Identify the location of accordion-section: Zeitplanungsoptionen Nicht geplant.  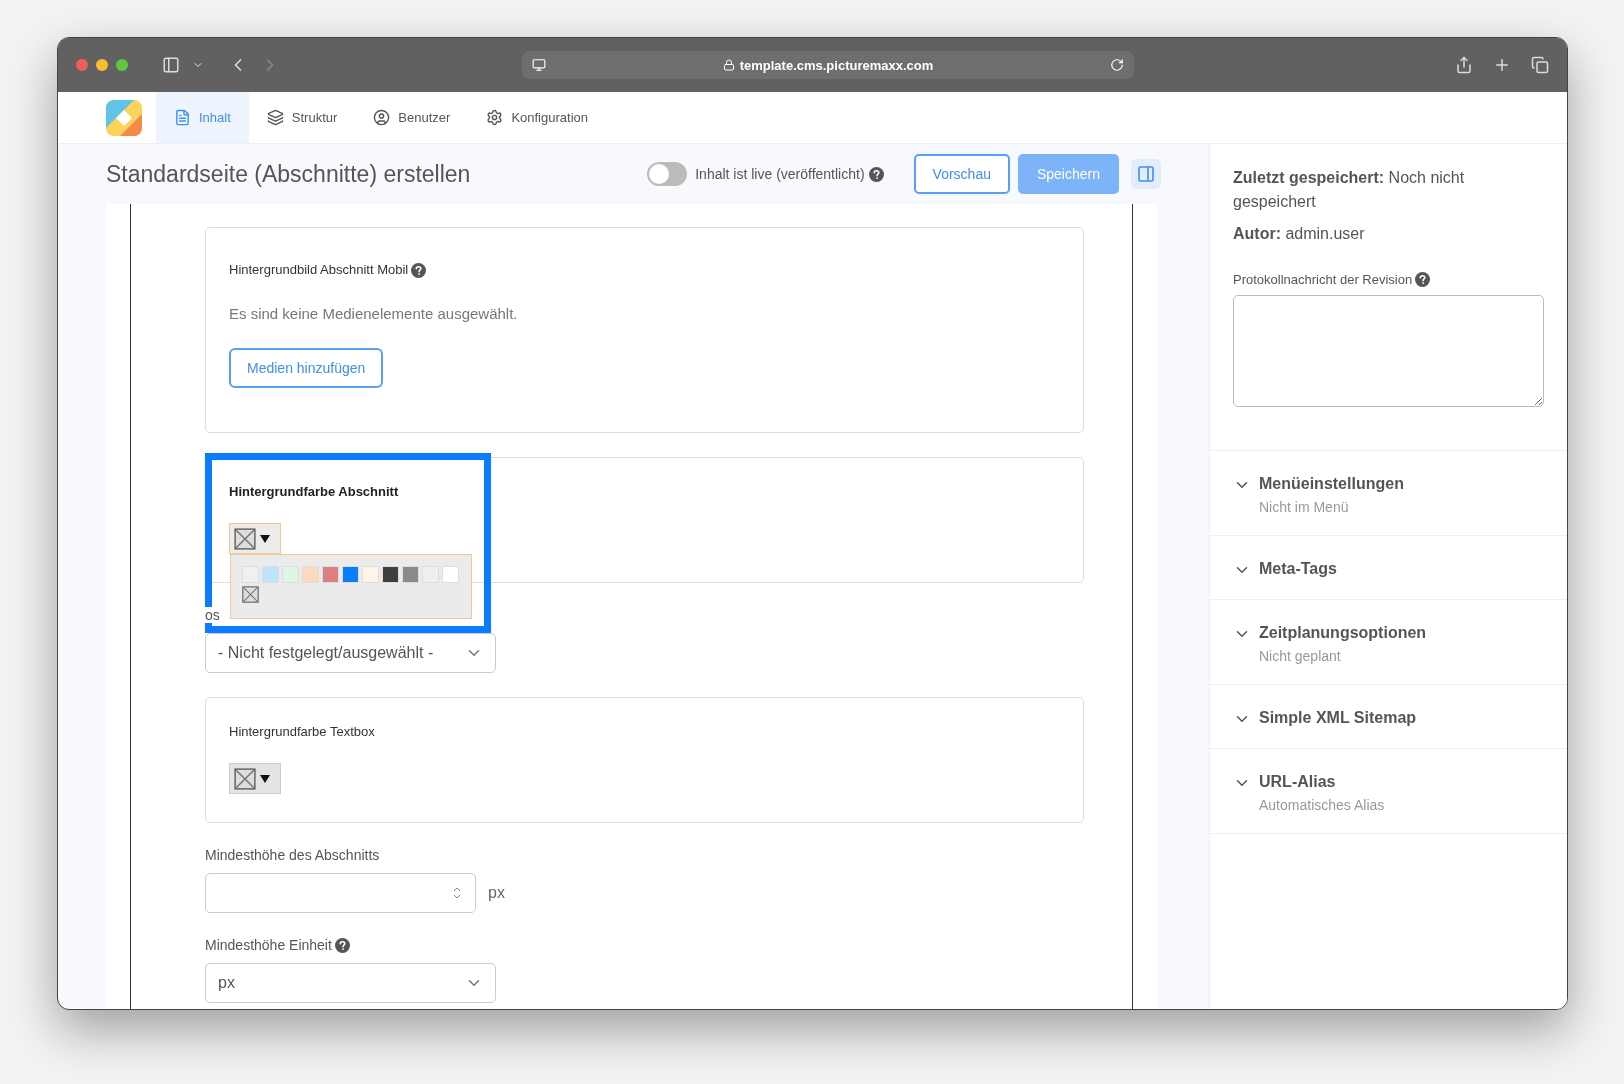
(1388, 642).